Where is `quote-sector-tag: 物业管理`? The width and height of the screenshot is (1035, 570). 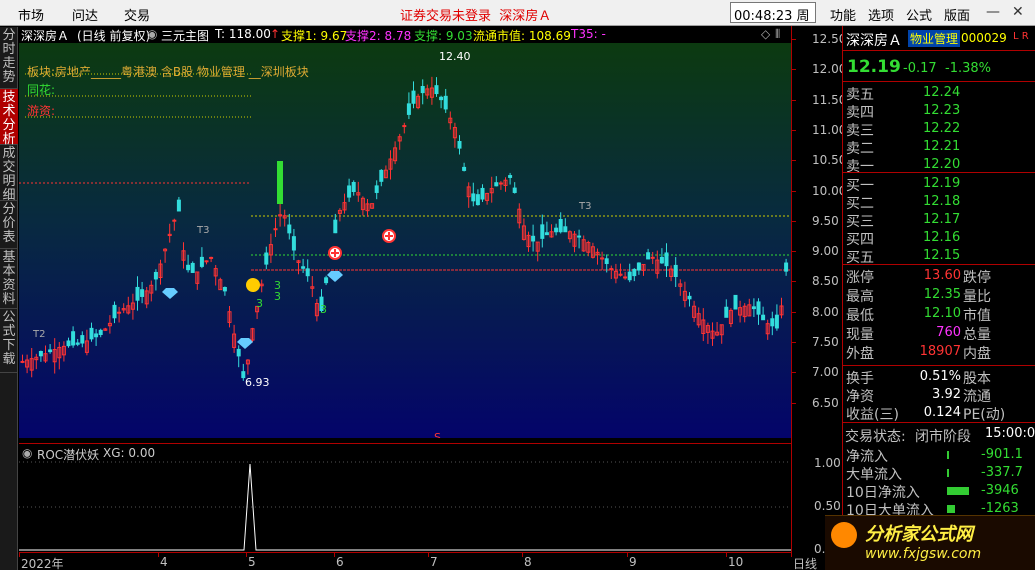 quote-sector-tag: 物业管理 is located at coordinates (934, 38).